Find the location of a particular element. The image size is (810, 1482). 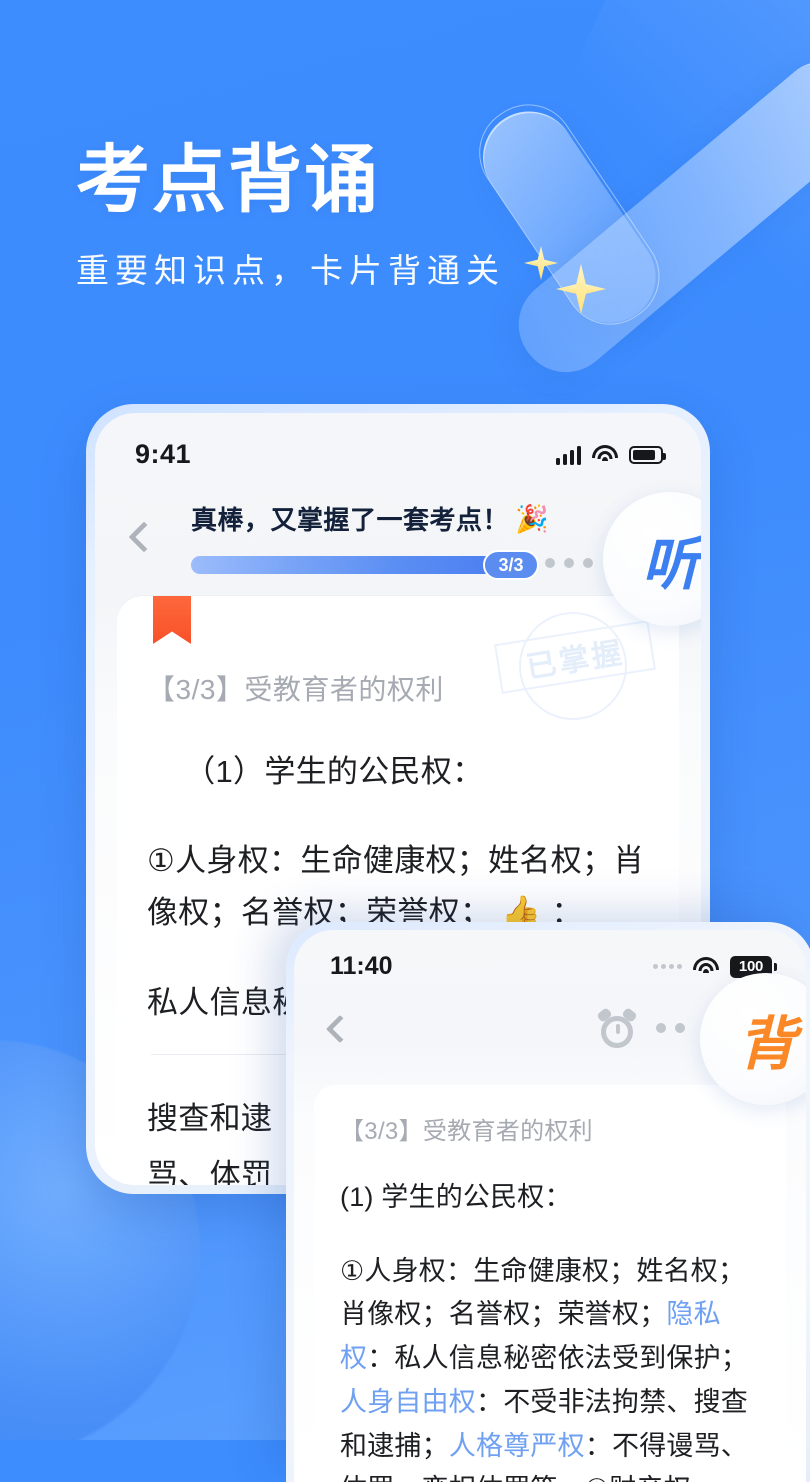

status-bar-time: 9:41 is located at coordinates (163, 454).